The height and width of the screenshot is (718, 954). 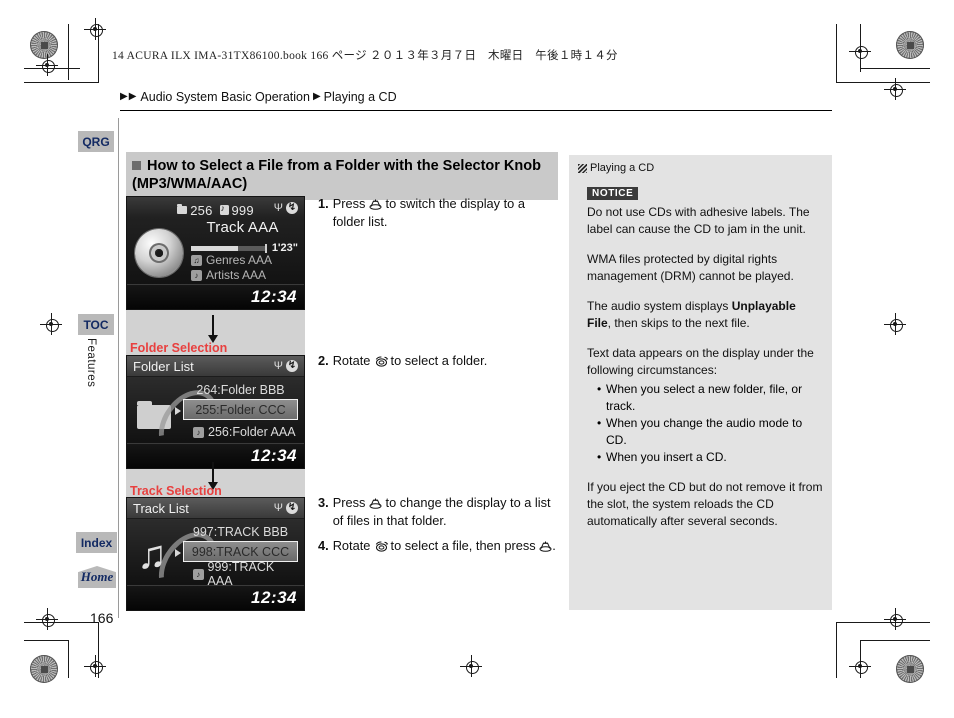 I want to click on list-item: ♪ 999:TRACK AAA, so click(x=240, y=574).